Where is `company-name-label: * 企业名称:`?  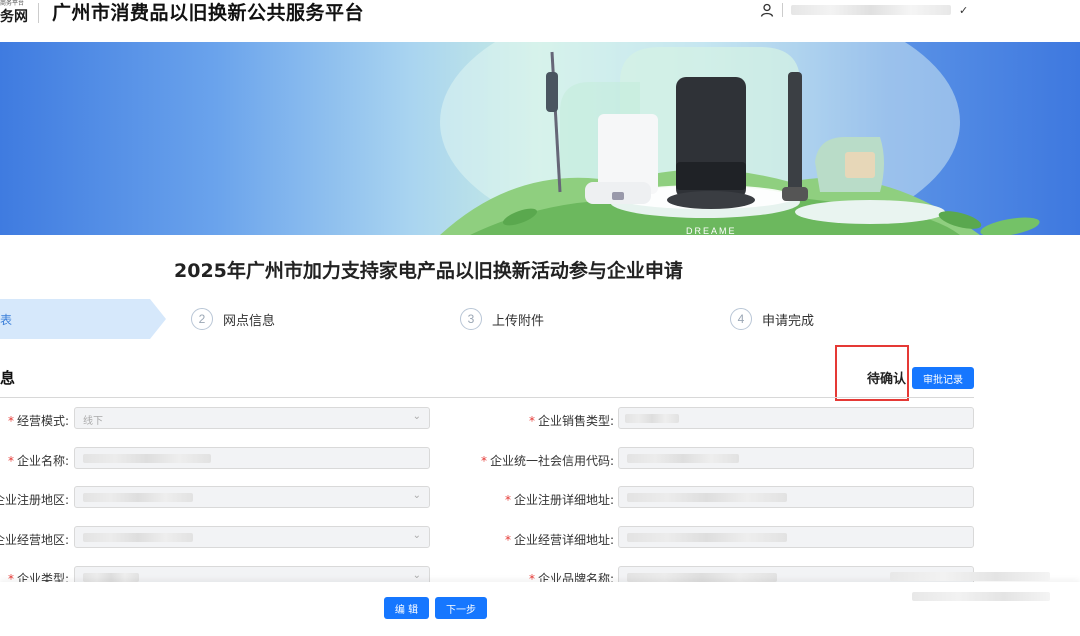
company-name-label: * 企业名称: is located at coordinates (38, 461).